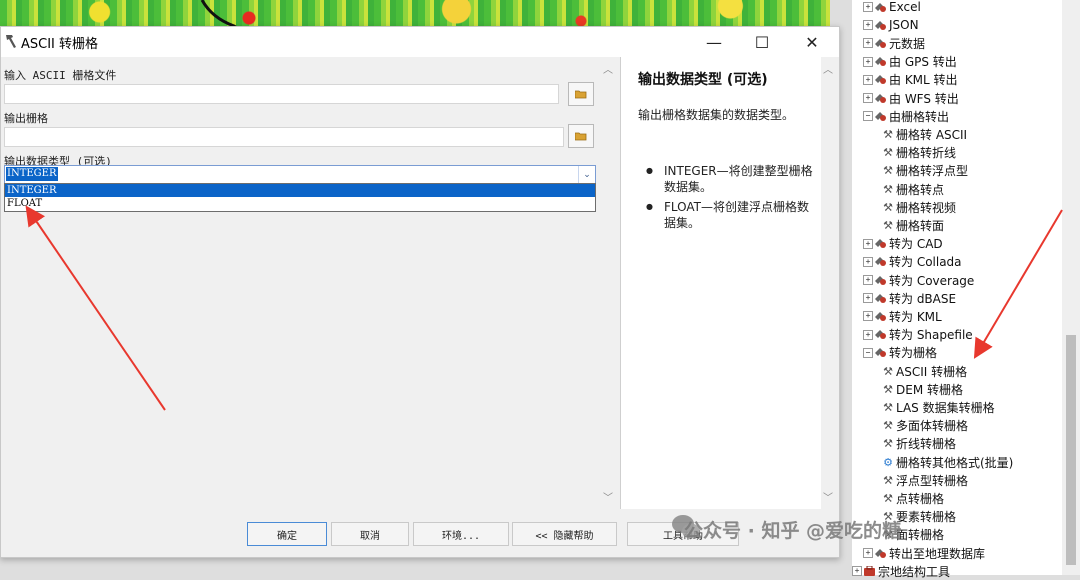 The image size is (1080, 580). Describe the element at coordinates (891, 25) in the screenshot. I see `toolbox-item: + JSON` at that location.